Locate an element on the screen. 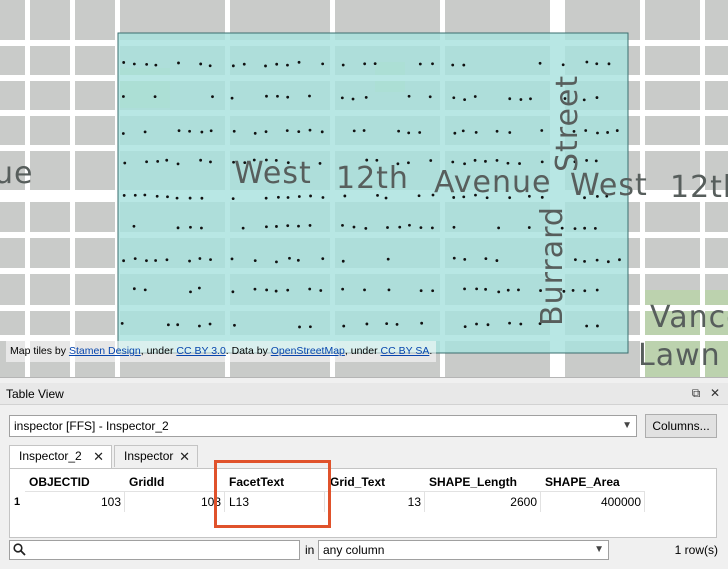 This screenshot has height=569, width=728. stamen-design-link: Stamen Design is located at coordinates (105, 351).